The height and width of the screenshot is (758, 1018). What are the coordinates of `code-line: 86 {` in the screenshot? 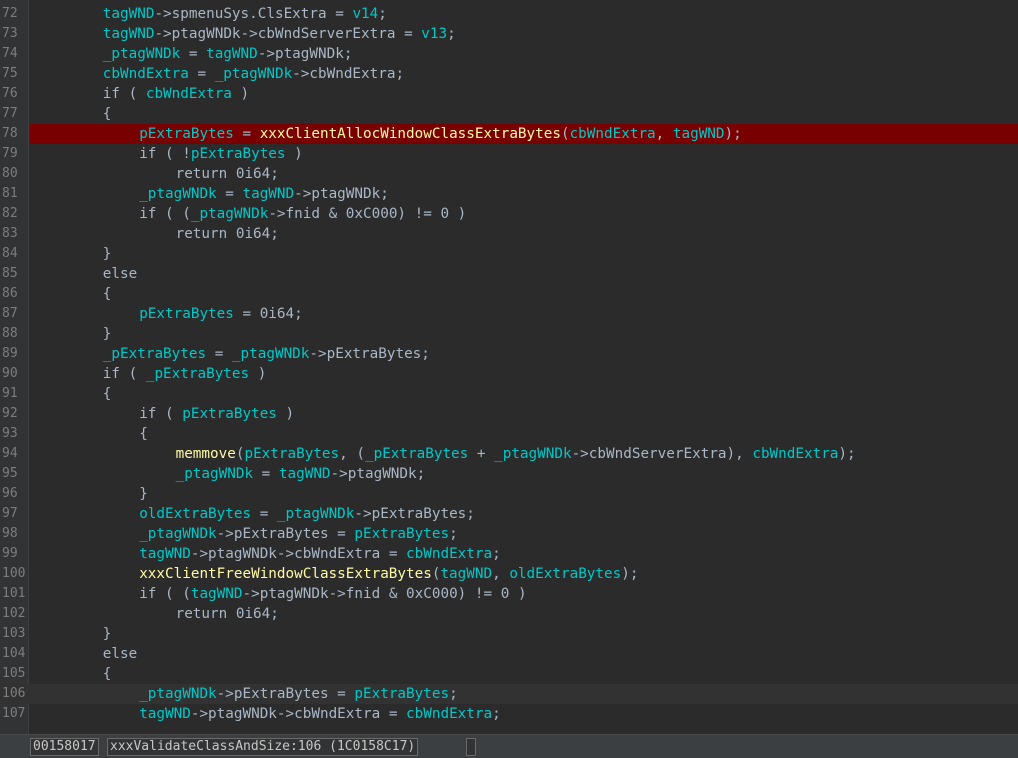 It's located at (509, 294).